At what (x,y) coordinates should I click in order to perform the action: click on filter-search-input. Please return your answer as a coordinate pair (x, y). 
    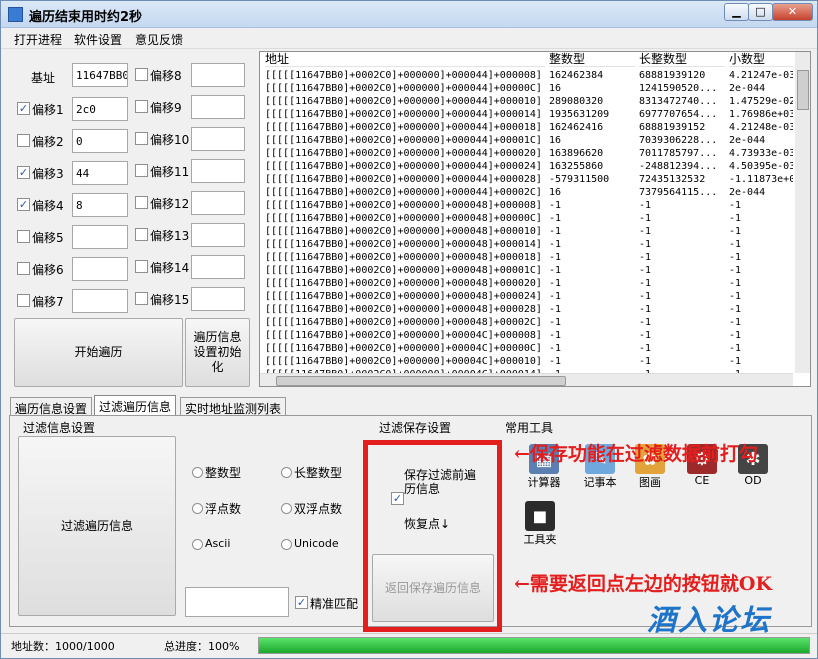
    Looking at the image, I should click on (237, 602).